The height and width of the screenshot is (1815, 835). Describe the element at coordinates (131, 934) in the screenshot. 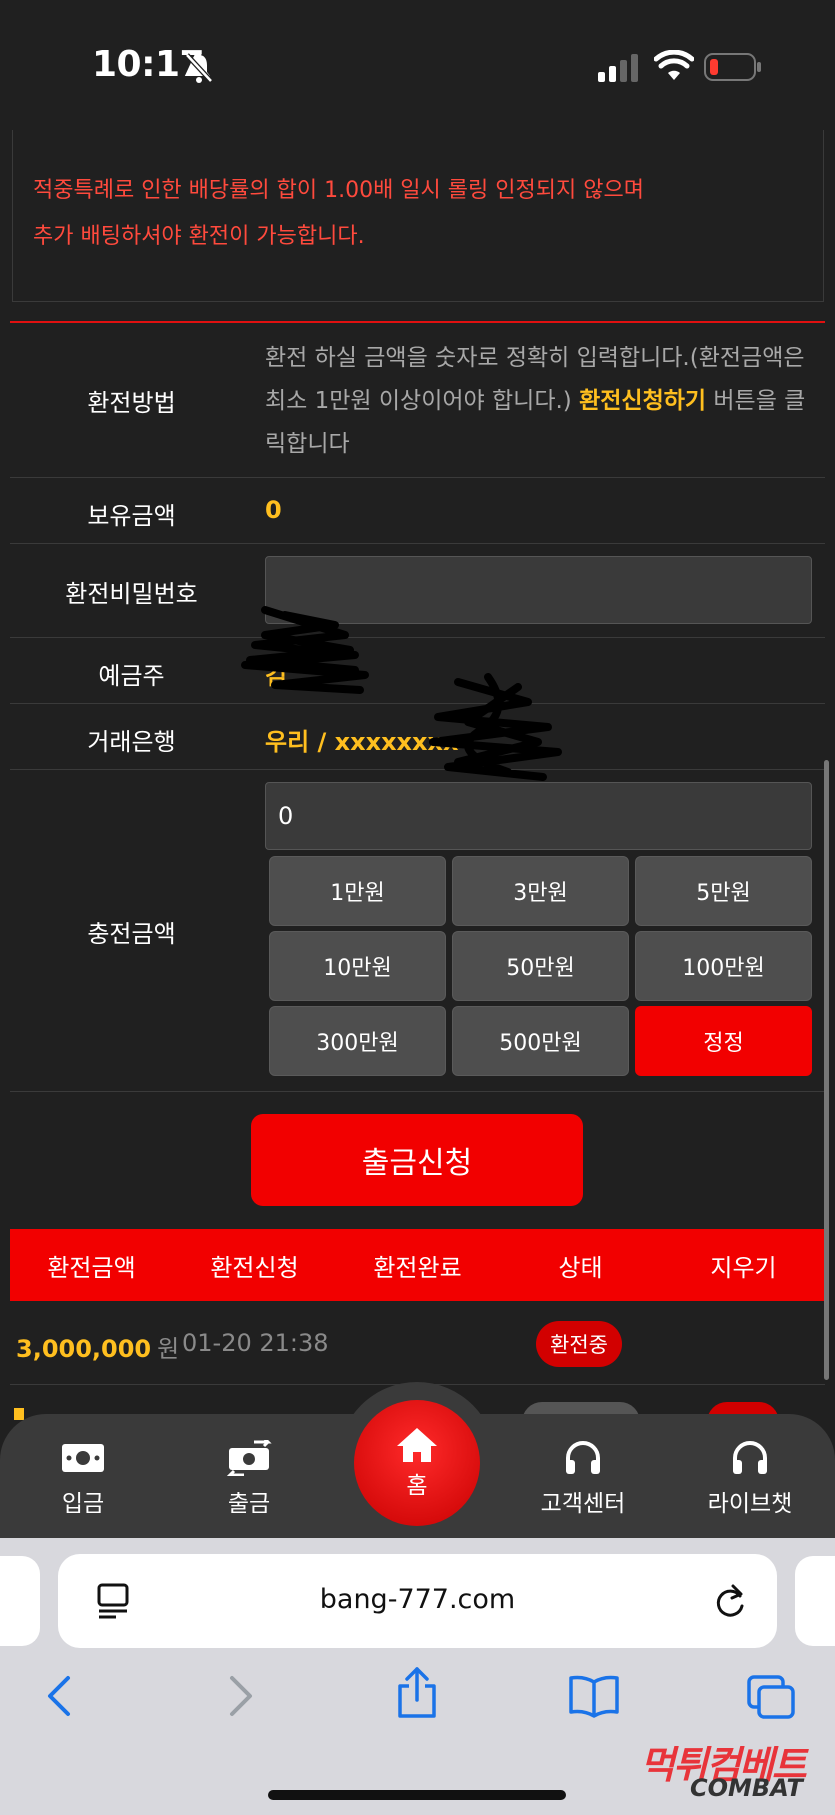

I see `amount-label: 충전금액` at that location.